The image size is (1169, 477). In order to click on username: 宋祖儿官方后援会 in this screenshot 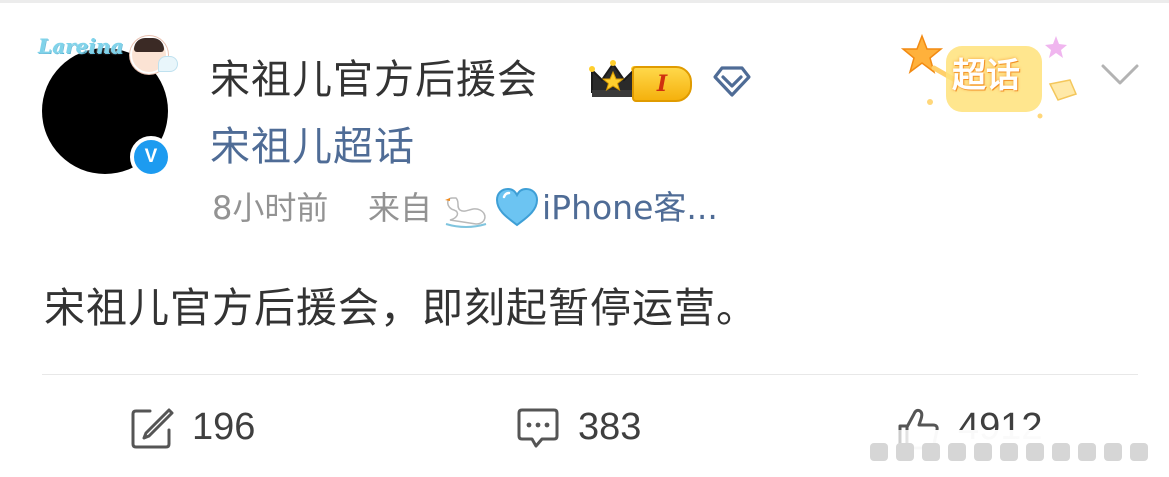, I will do `click(374, 80)`.